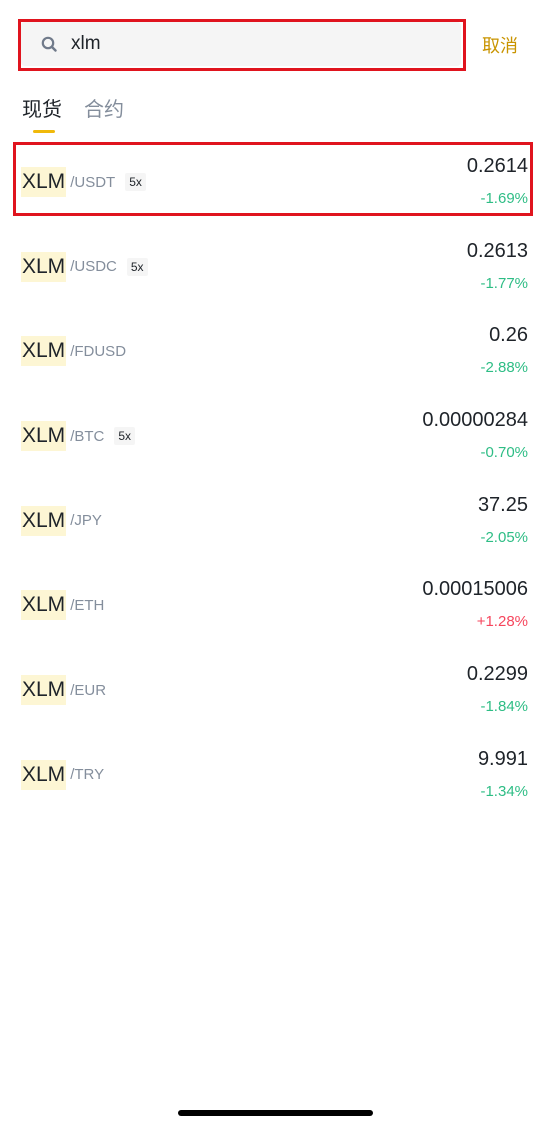 Image resolution: width=550 pixels, height=1130 pixels. Describe the element at coordinates (275, 187) in the screenshot. I see `pair-row: XLM/USDT 5x 0.2614 -1.69%` at that location.